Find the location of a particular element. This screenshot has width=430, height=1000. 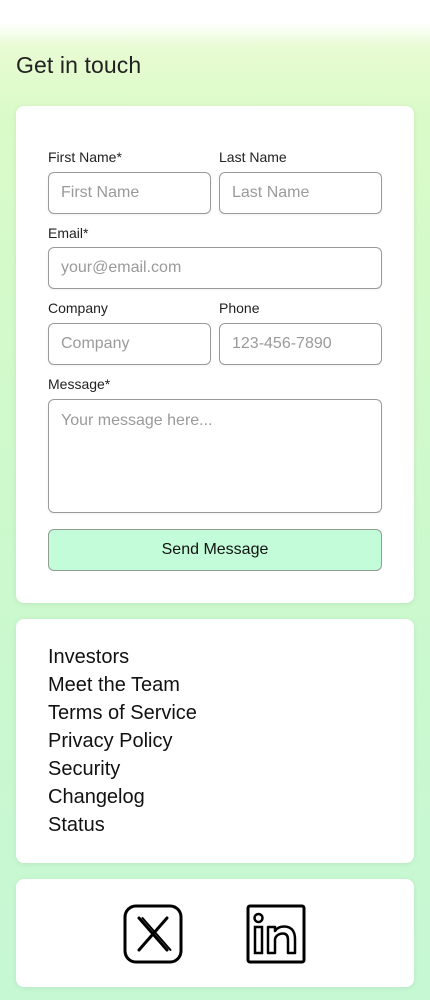

last-name-label: Last Name is located at coordinates (253, 157).